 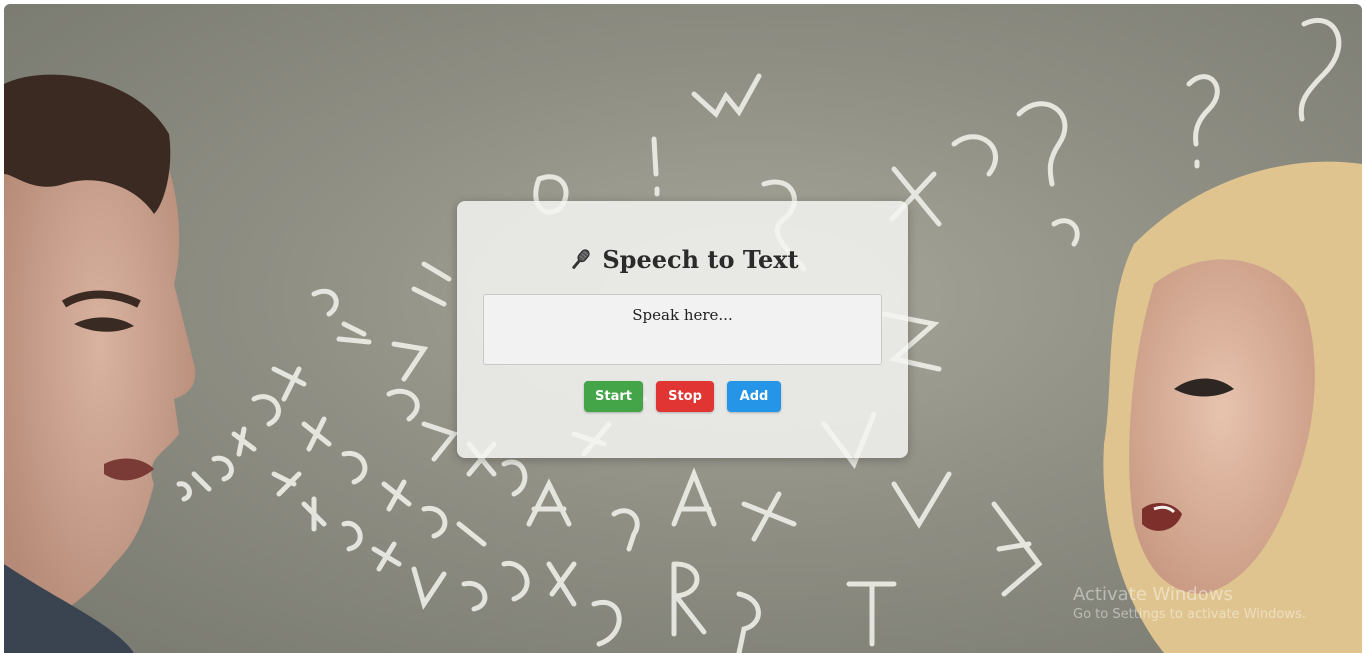 What do you see at coordinates (581, 258) in the screenshot?
I see `microphone-icon` at bounding box center [581, 258].